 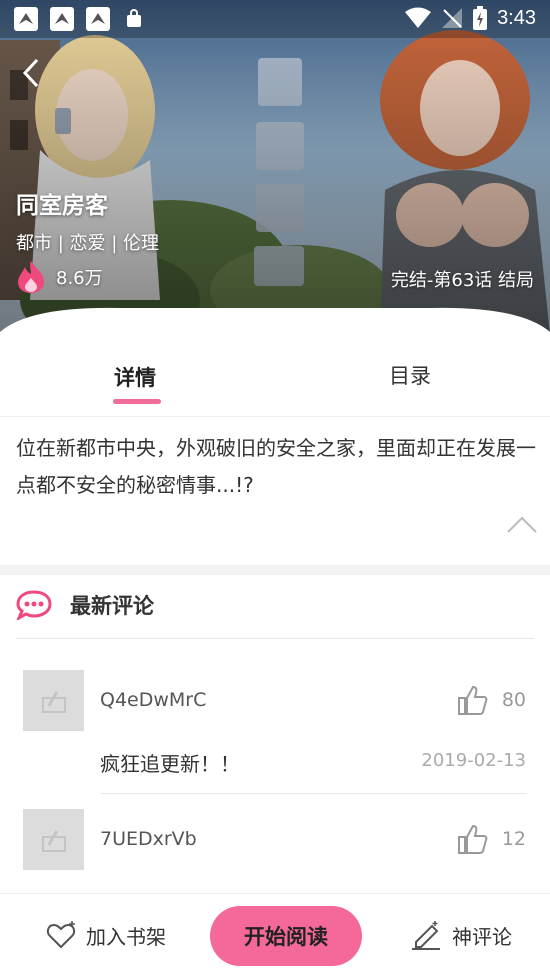 I want to click on clock: 3:43, so click(x=516, y=17).